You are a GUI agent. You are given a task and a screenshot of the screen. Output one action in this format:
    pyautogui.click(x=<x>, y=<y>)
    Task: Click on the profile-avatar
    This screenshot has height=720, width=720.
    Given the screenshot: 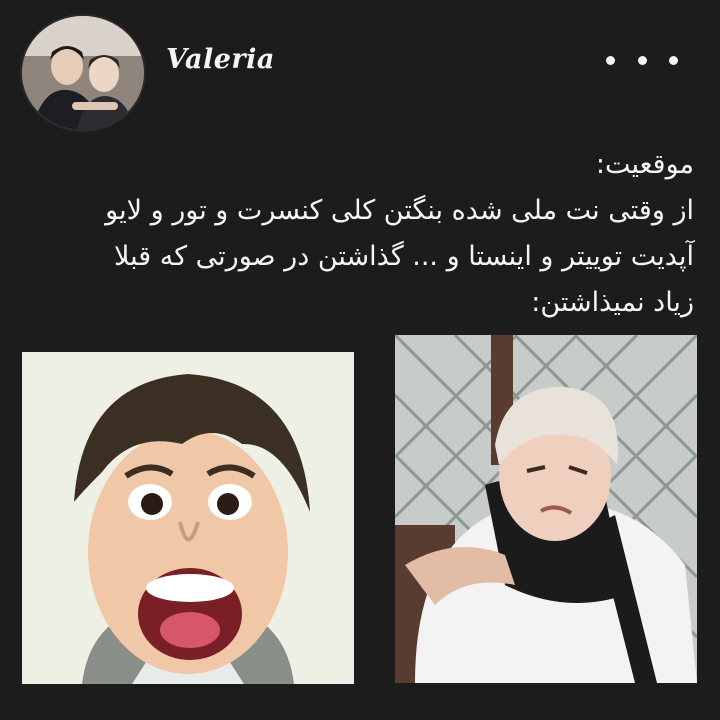 What is the action you would take?
    pyautogui.click(x=83, y=73)
    